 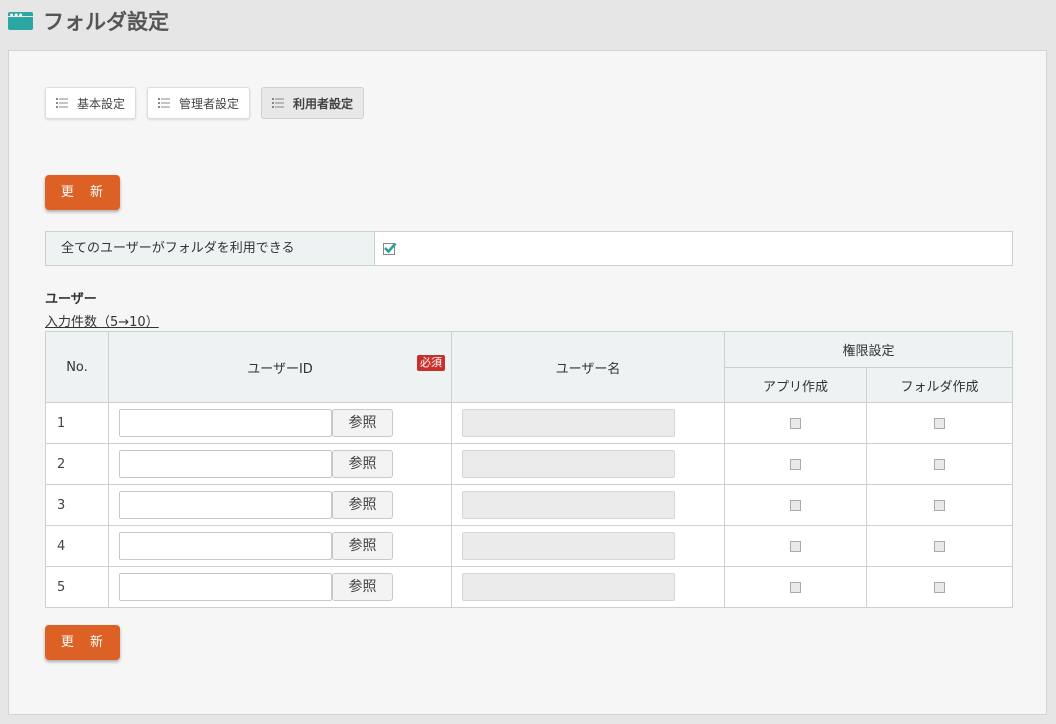 What do you see at coordinates (106, 22) in the screenshot?
I see `page-title: フォルダ設定` at bounding box center [106, 22].